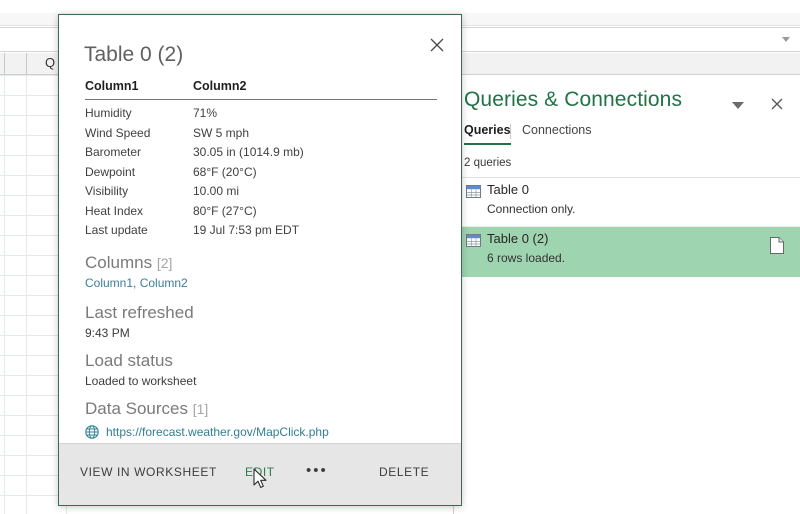  Describe the element at coordinates (164, 263) in the screenshot. I see `columns-count: [2]` at that location.